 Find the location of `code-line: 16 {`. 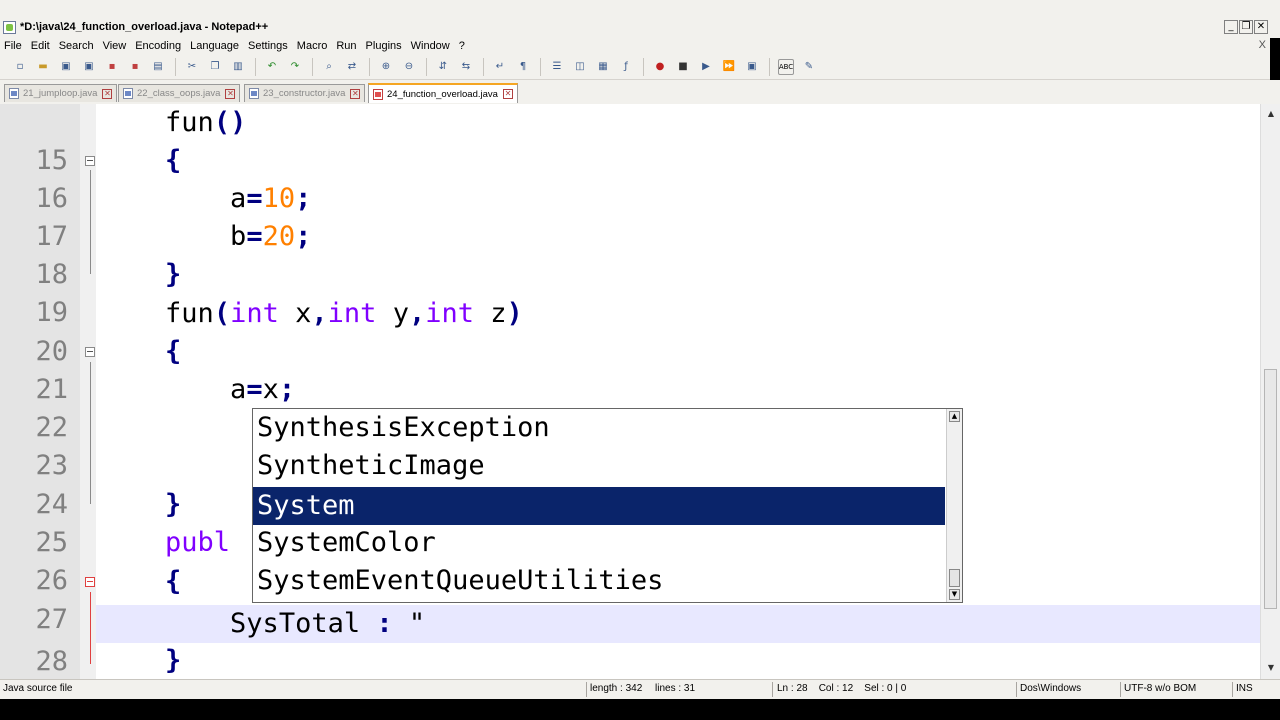

code-line: 16 { is located at coordinates (630, 178).